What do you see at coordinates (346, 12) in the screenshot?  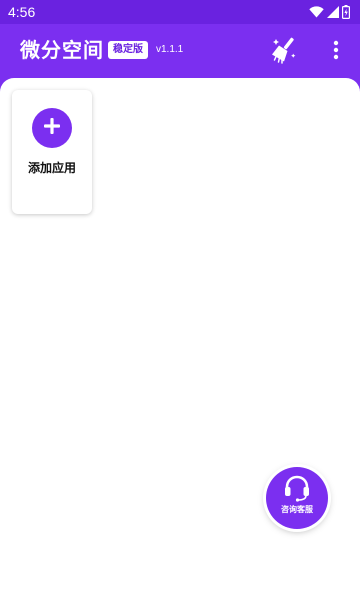 I see `battery-icon` at bounding box center [346, 12].